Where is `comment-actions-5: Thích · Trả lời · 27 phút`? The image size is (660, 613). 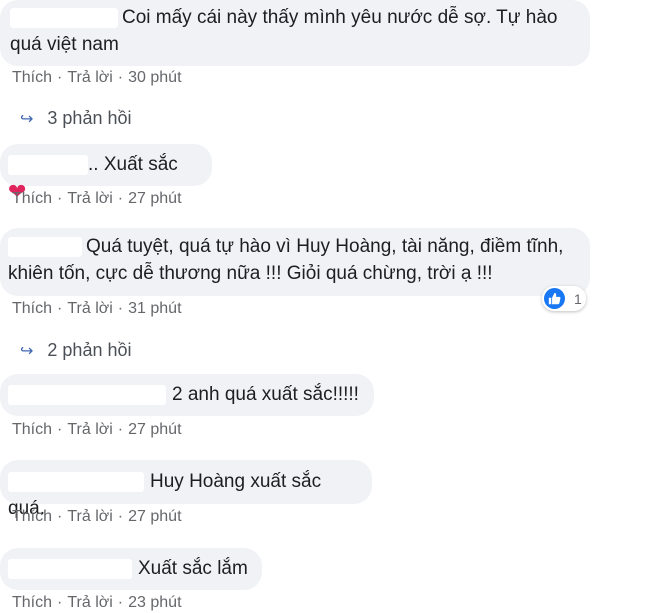
comment-actions-5: Thích · Trả lời · 27 phút is located at coordinates (97, 517).